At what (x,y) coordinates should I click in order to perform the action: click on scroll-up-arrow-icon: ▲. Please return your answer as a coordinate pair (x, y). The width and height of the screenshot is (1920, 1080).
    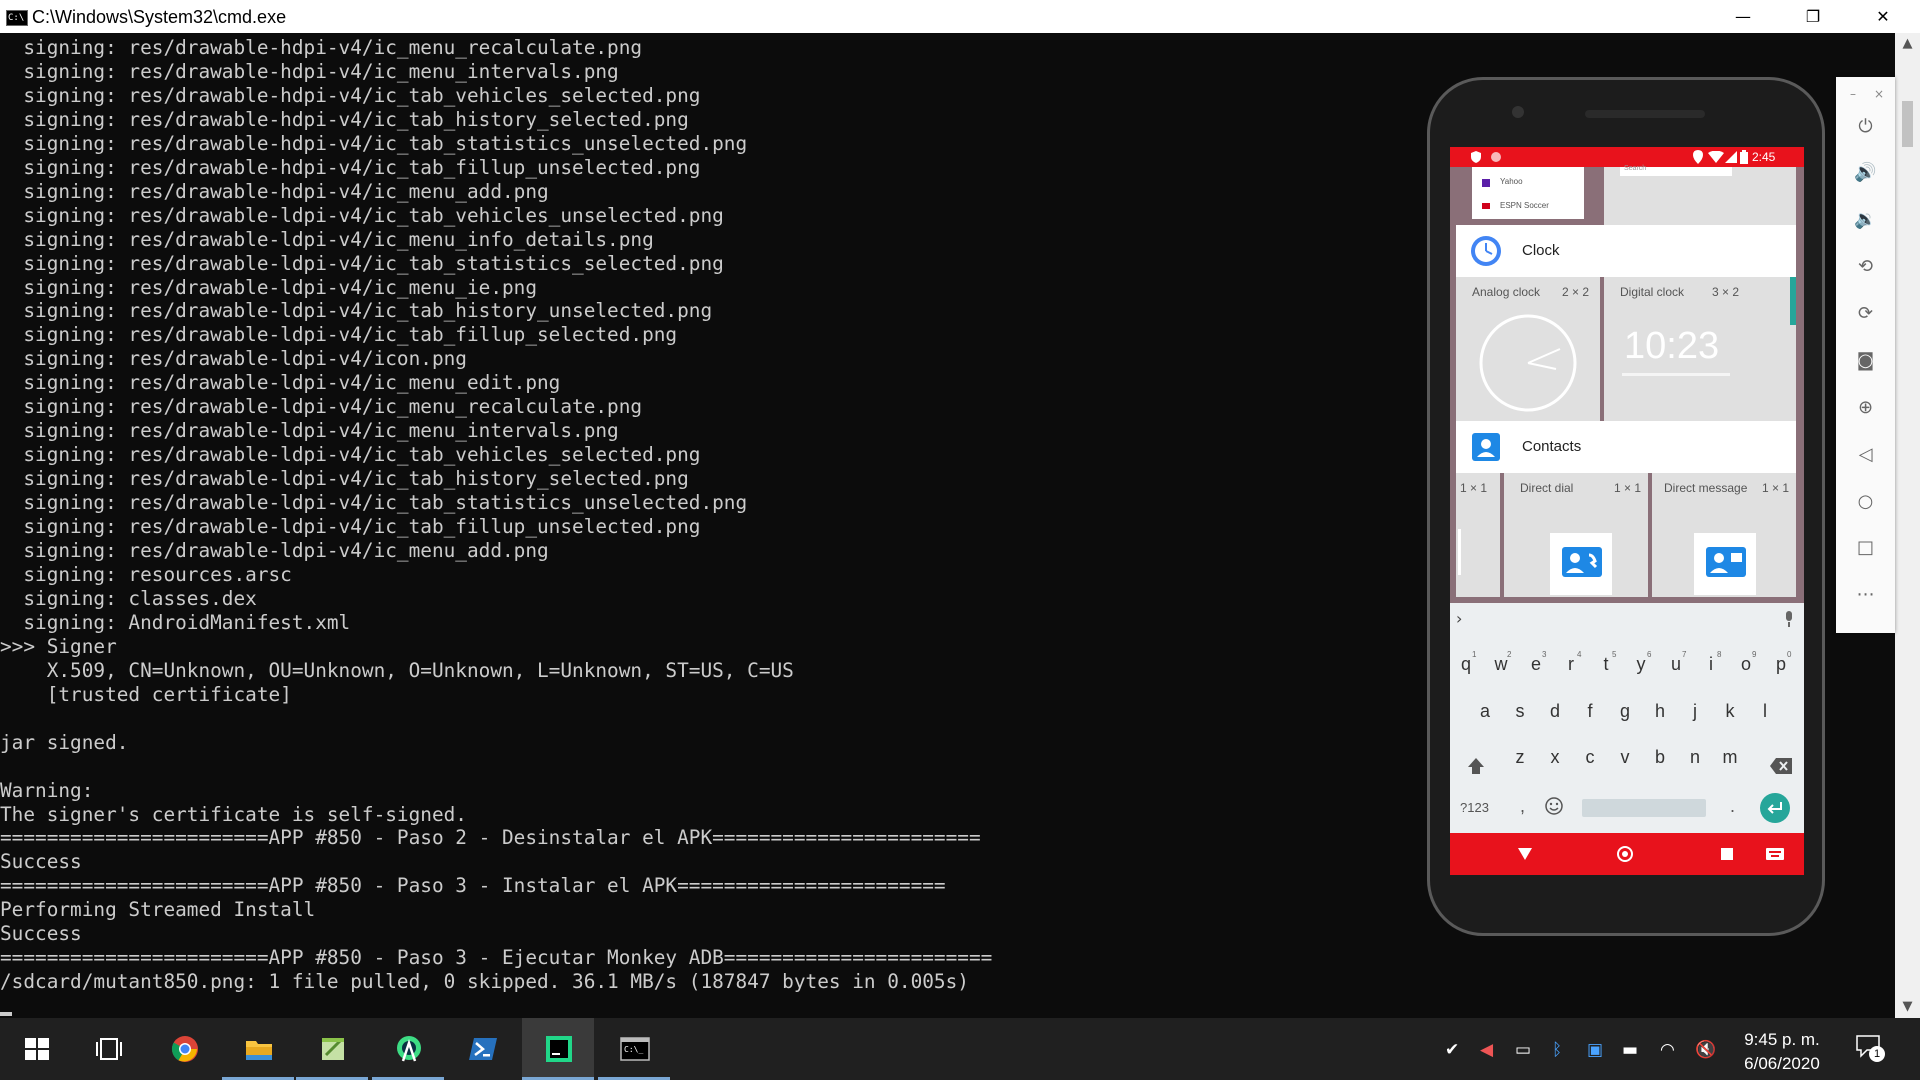
    Looking at the image, I should click on (1907, 44).